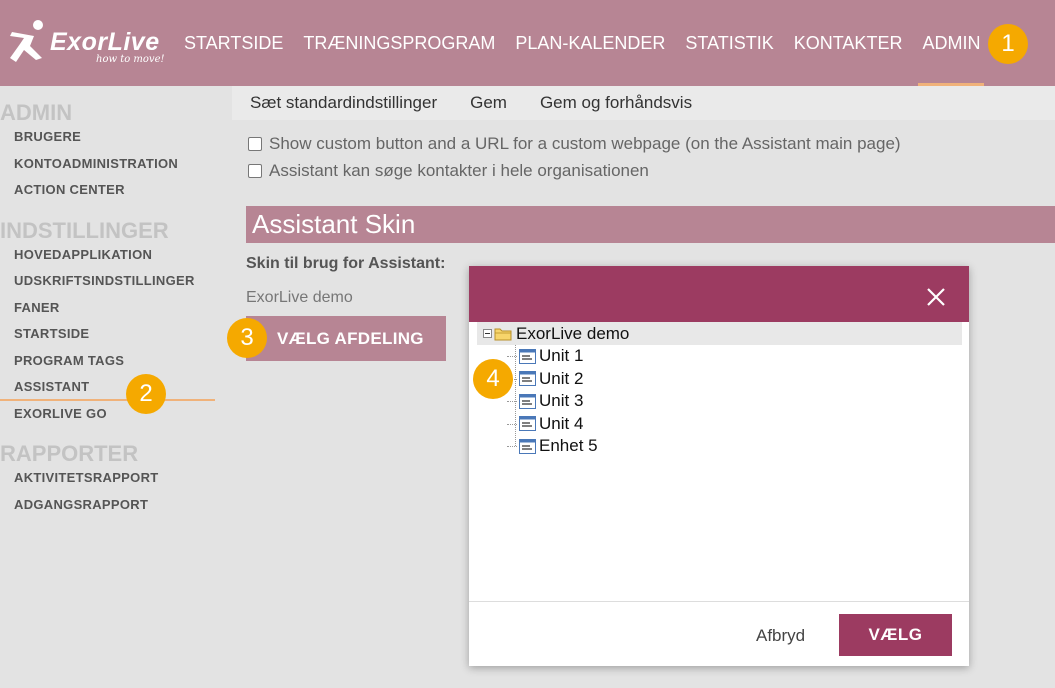 Image resolution: width=1055 pixels, height=688 pixels. Describe the element at coordinates (115, 190) in the screenshot. I see `sidebar-item-action-center: ACTION CENTER` at that location.